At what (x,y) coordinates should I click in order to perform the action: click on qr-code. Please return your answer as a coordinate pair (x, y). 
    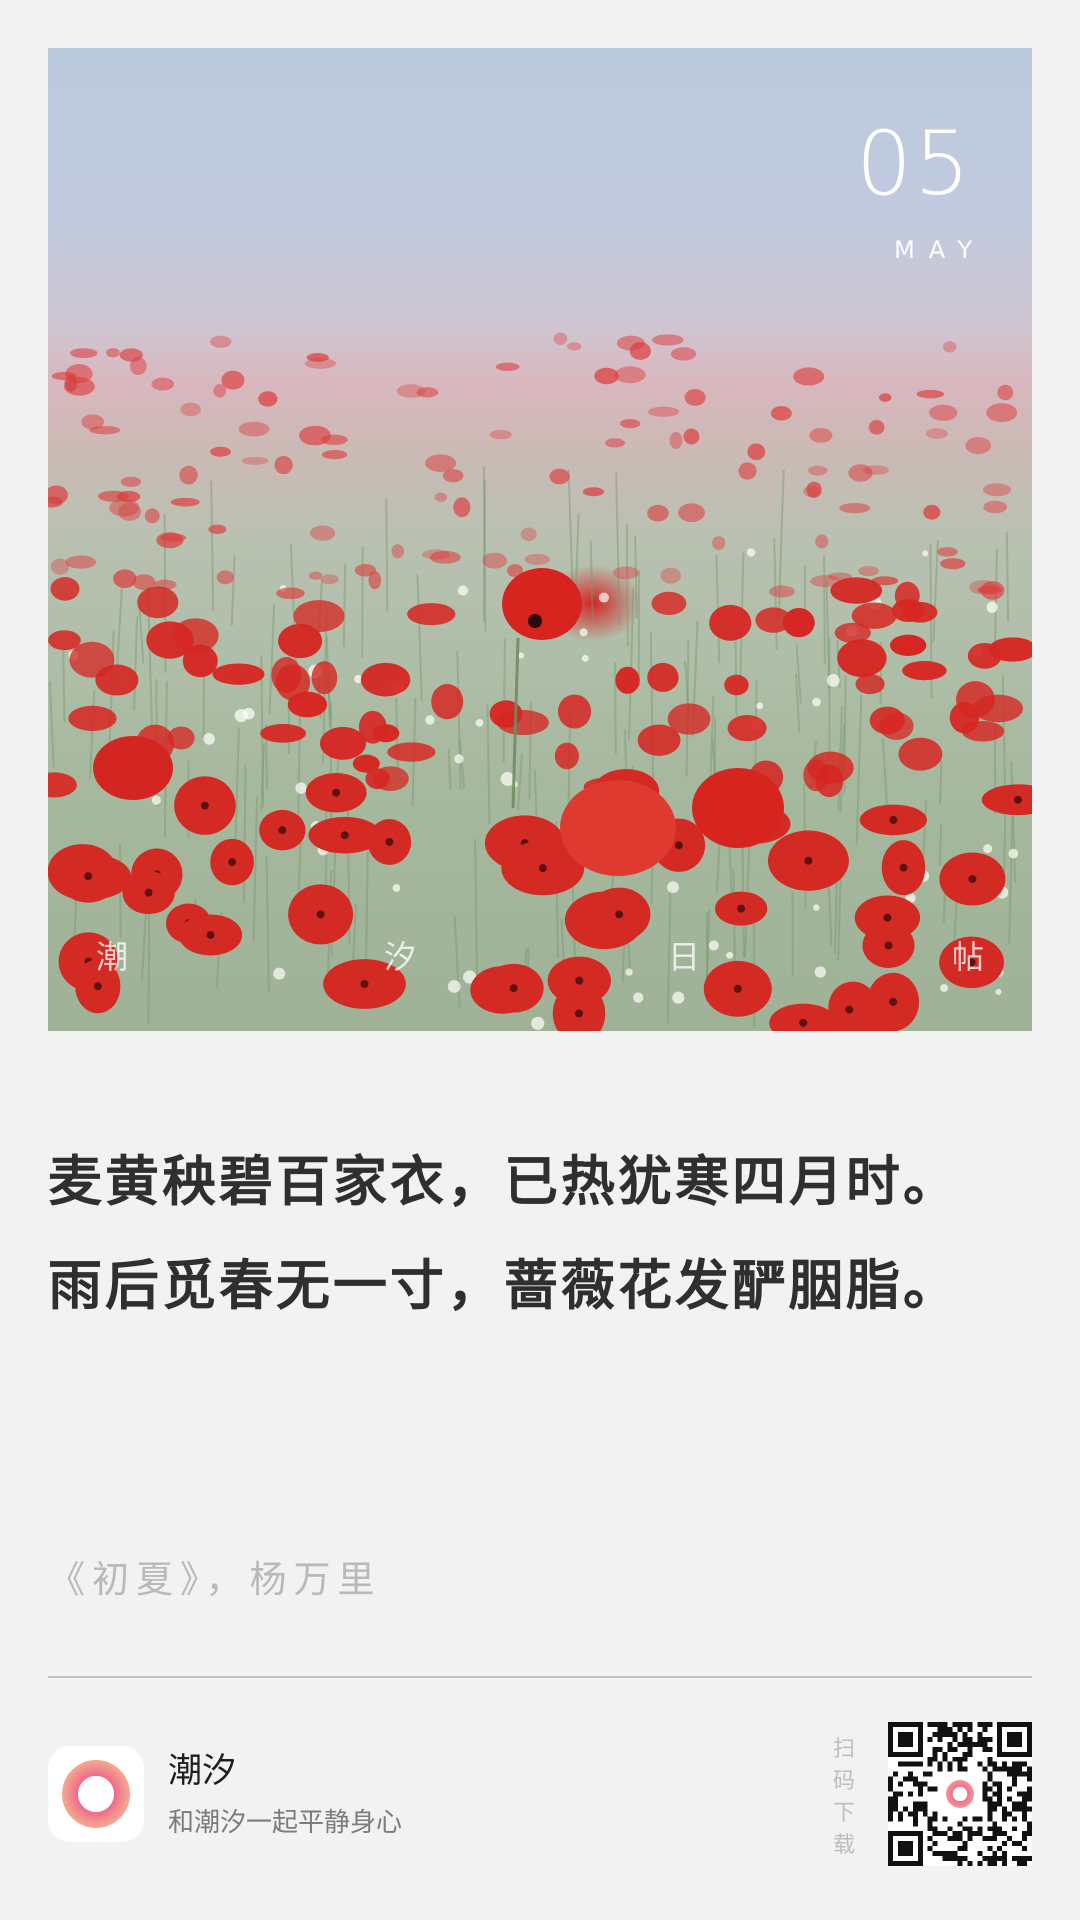
    Looking at the image, I should click on (960, 1794).